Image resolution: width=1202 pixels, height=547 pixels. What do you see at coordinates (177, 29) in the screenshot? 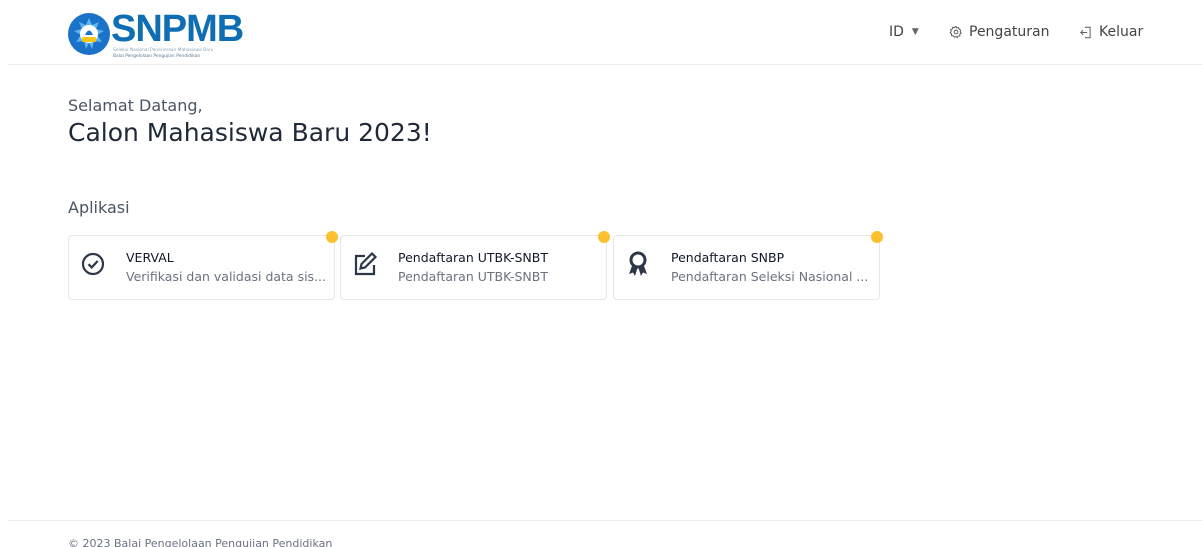
I see `logo-wordmark: SNPMB` at bounding box center [177, 29].